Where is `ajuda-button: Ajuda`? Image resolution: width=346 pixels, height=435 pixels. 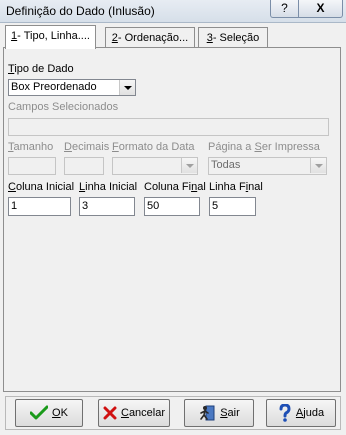
ajuda-button: Ajuda is located at coordinates (301, 413).